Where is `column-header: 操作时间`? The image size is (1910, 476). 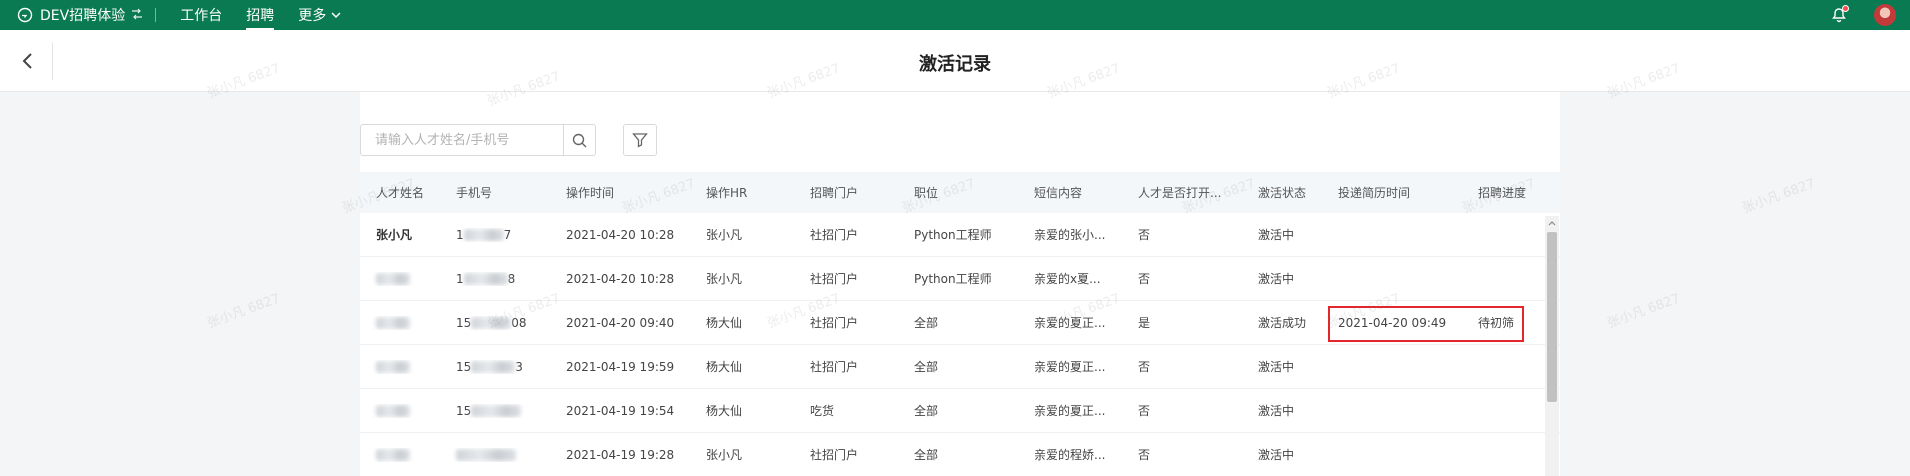 column-header: 操作时间 is located at coordinates (620, 192).